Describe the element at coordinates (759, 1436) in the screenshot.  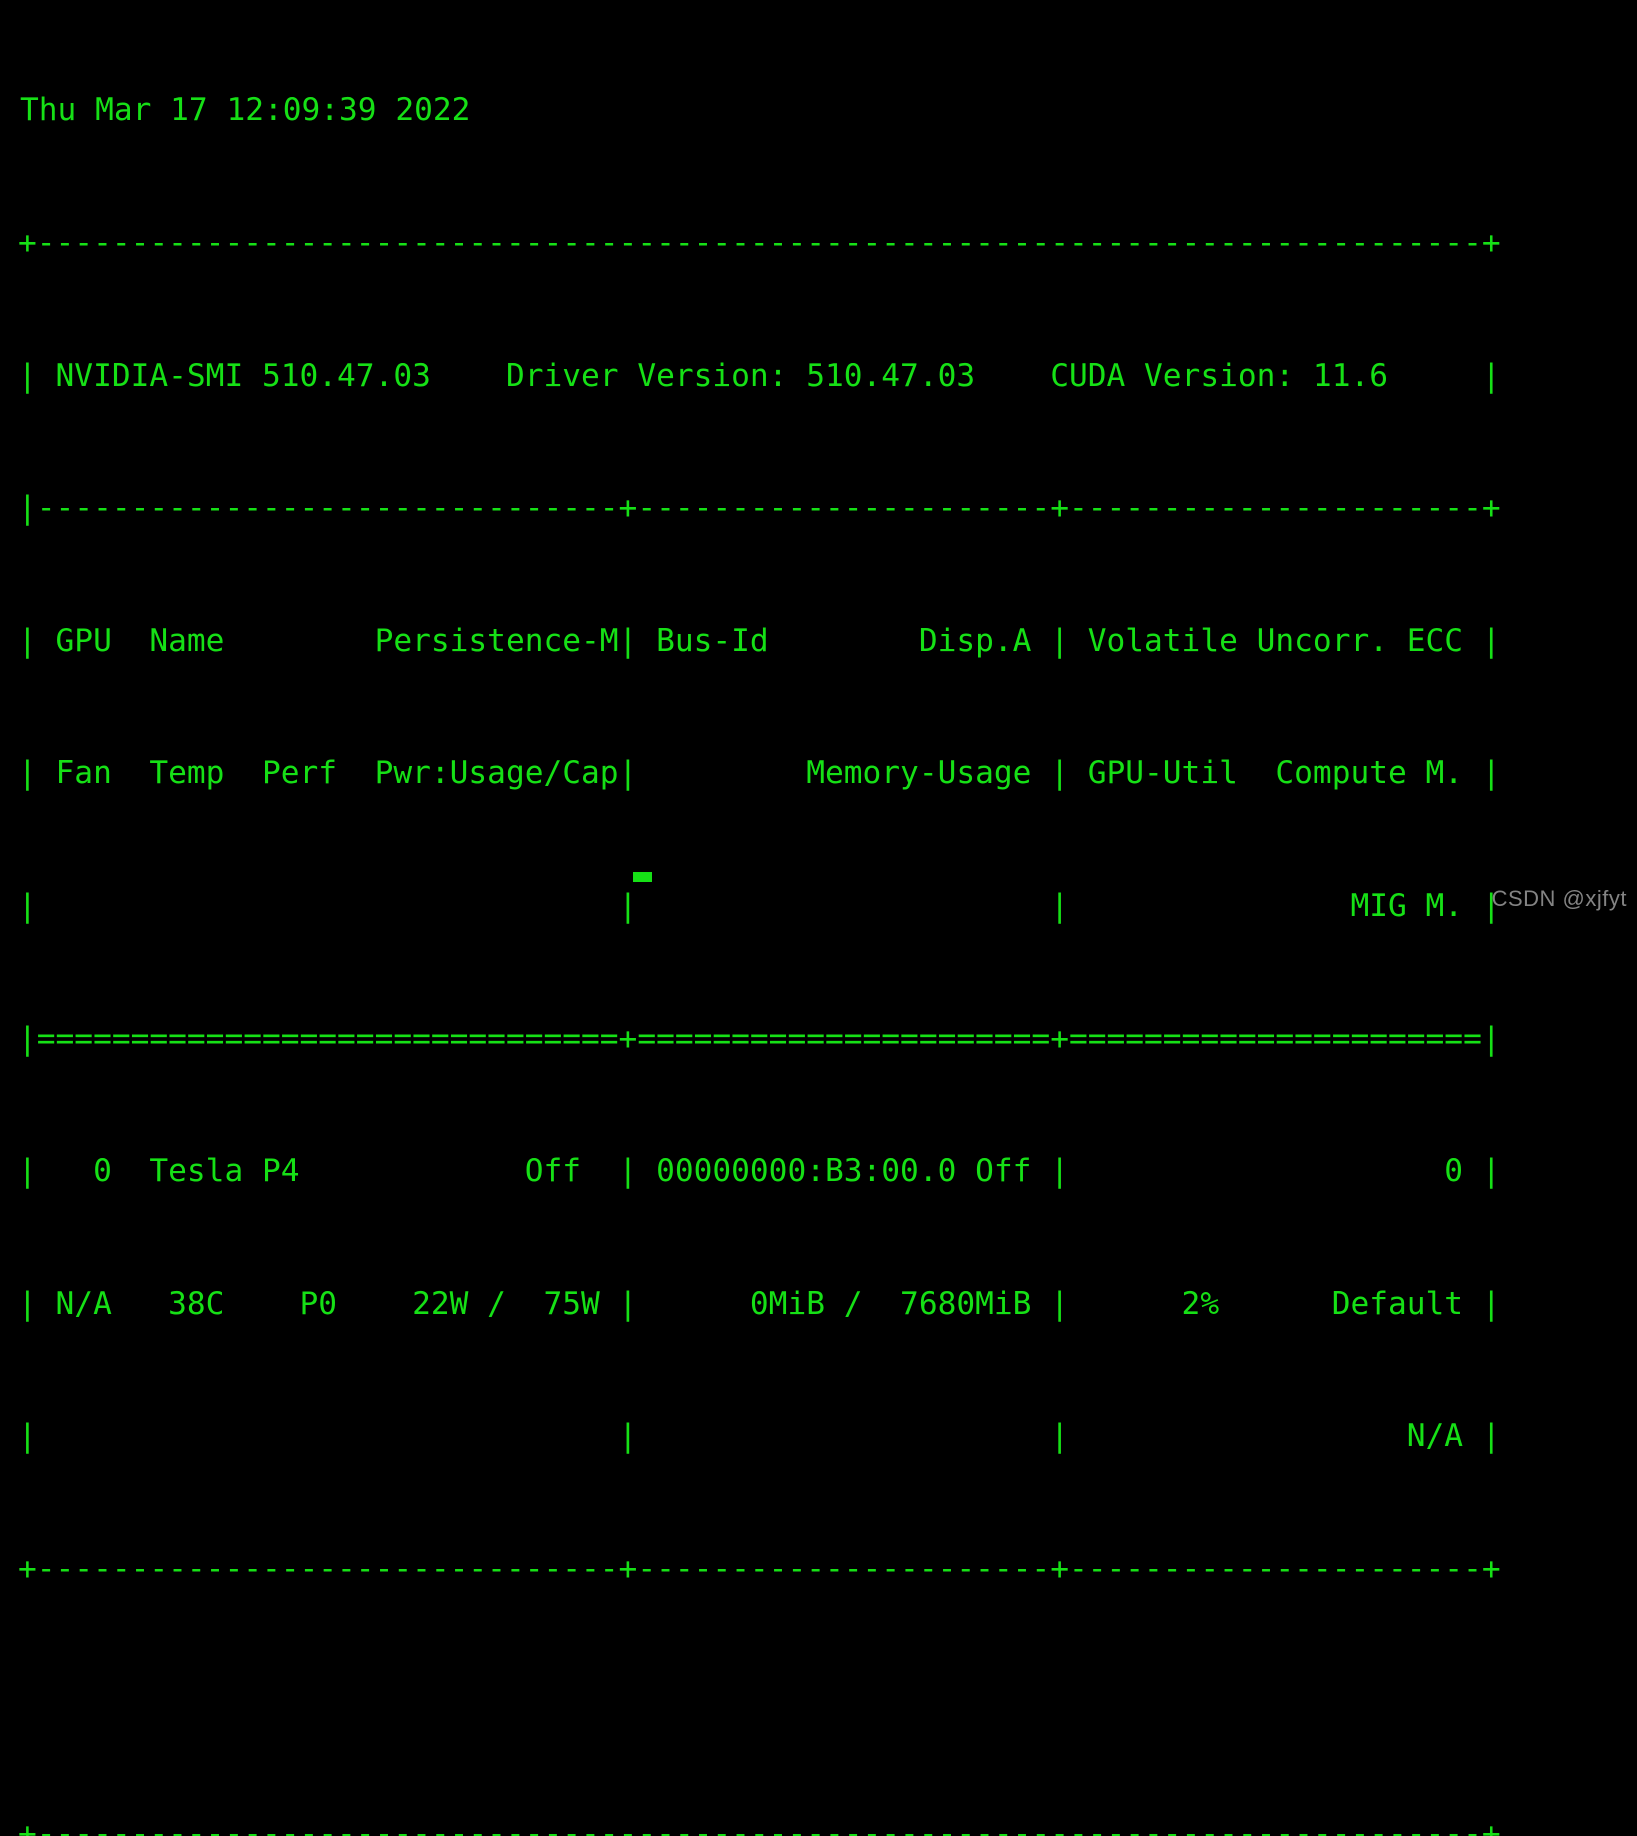
I see `terminal-line-gpu-row-3: | | | N/A |` at that location.